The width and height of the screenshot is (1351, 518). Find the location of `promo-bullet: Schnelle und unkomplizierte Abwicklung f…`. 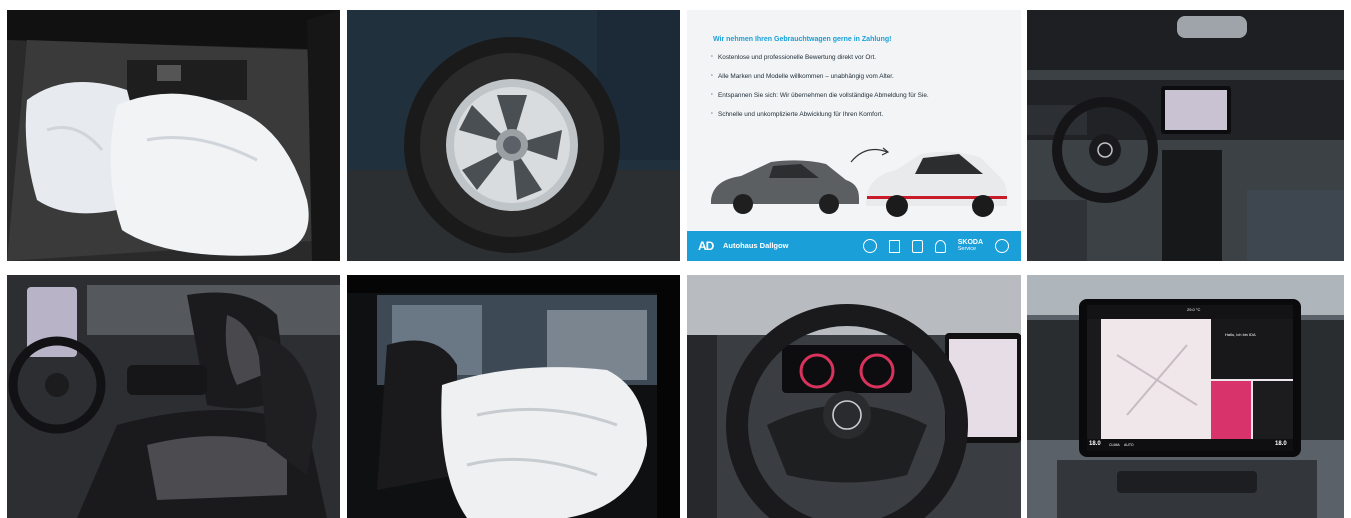

promo-bullet: Schnelle und unkomplizierte Abwicklung f… is located at coordinates (820, 114).